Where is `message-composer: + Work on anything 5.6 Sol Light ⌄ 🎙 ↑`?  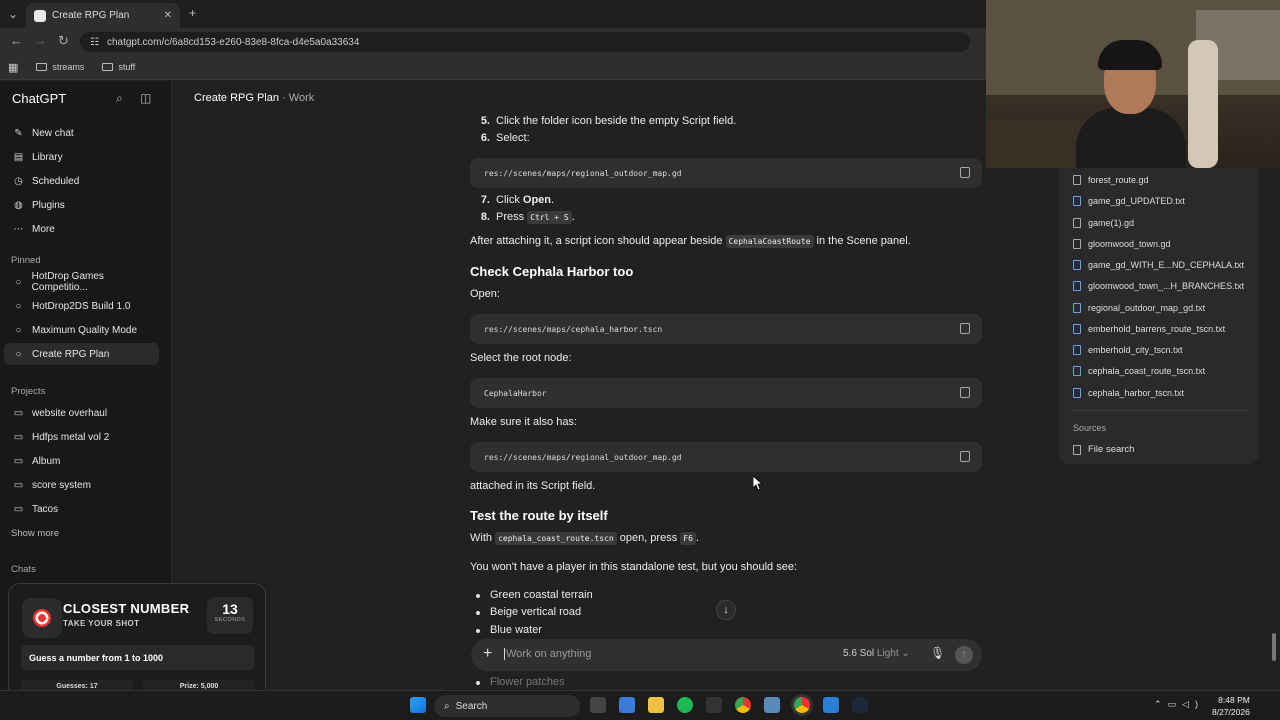 message-composer: + Work on anything 5.6 Sol Light ⌄ 🎙 ↑ is located at coordinates (726, 655).